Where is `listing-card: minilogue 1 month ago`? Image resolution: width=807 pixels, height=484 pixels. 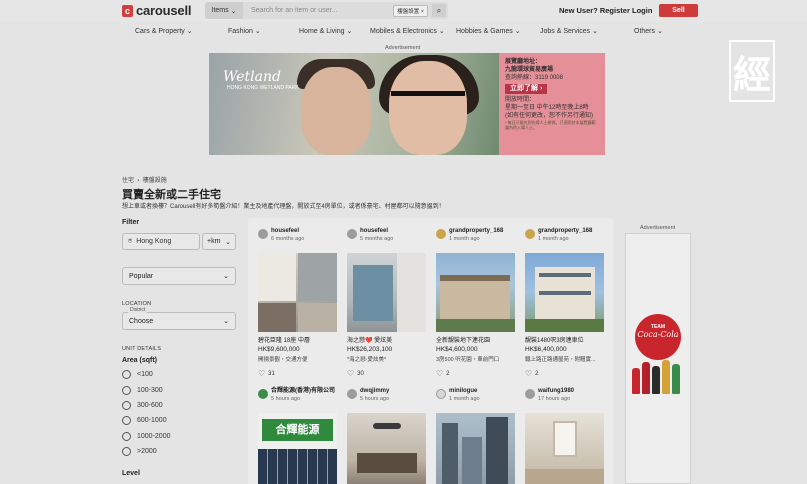 listing-card: minilogue 1 month ago is located at coordinates (476, 436).